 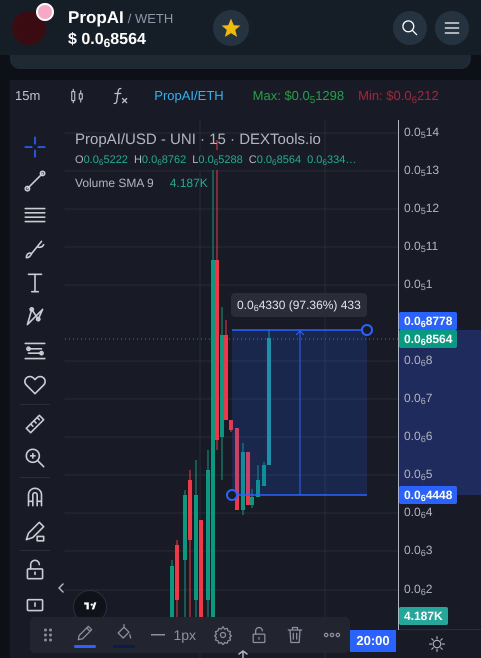 I want to click on price-tag: 0.0$_{6}$4448, so click(x=428, y=495).